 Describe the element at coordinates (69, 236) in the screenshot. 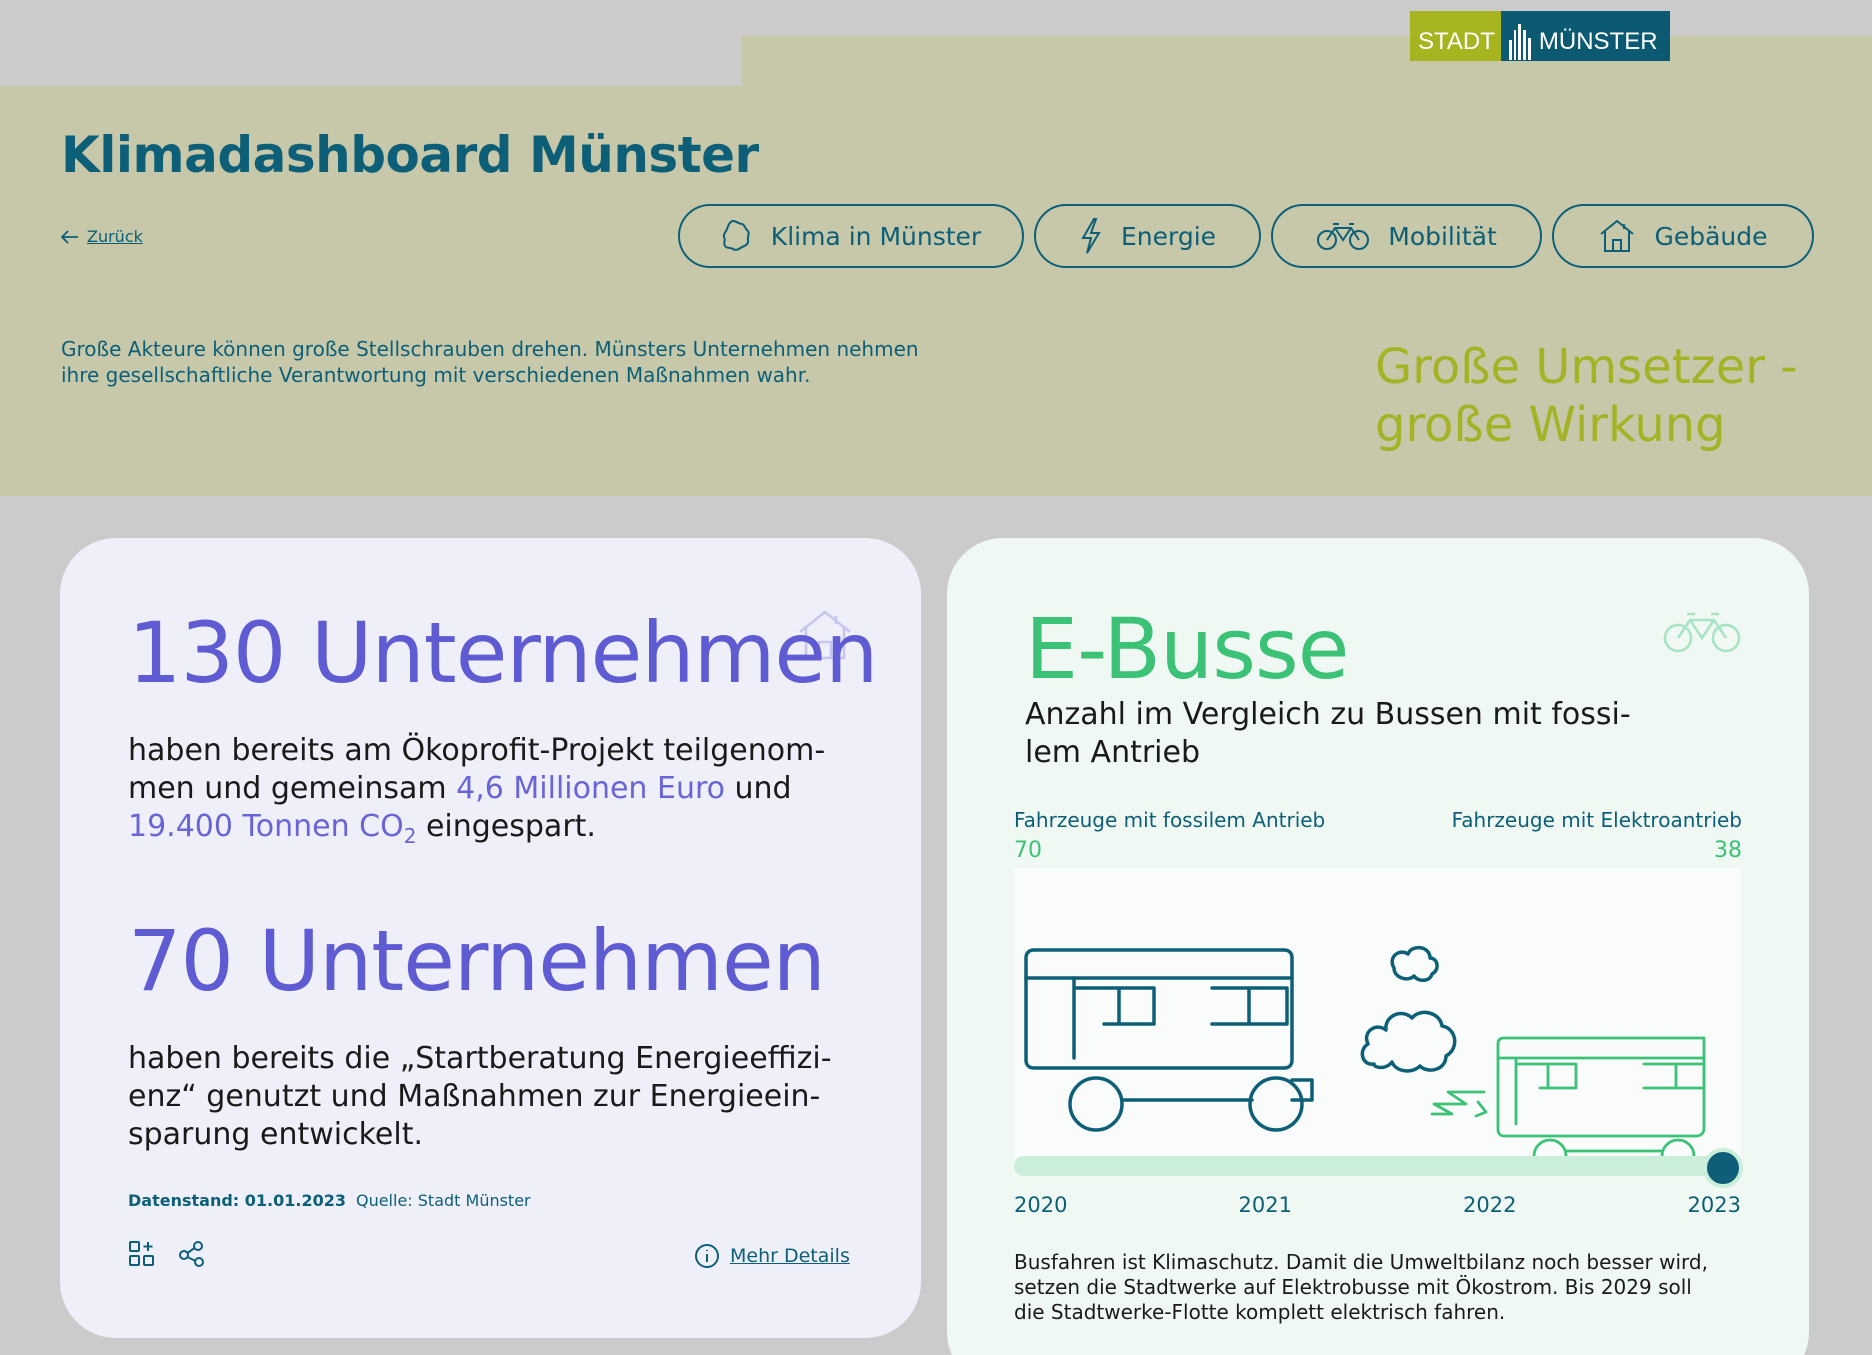

I see `arrow-left-icon` at that location.